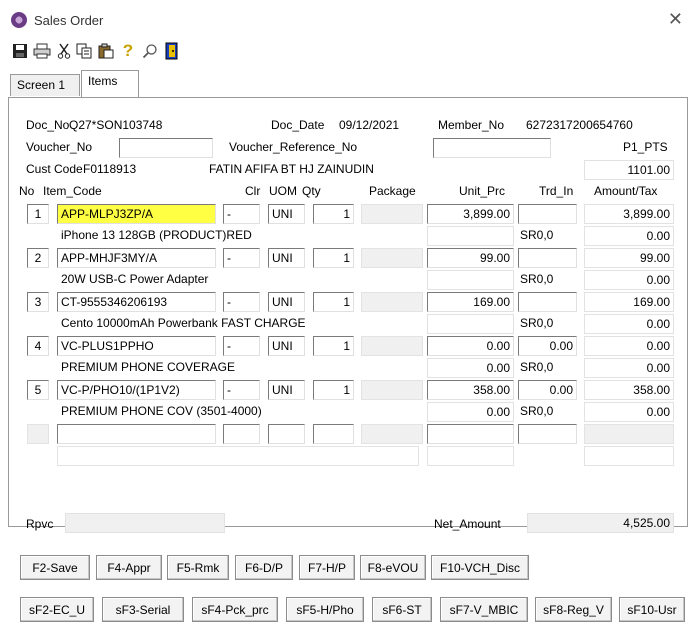  What do you see at coordinates (393, 567) in the screenshot?
I see `f8-evou-button: F8-eVOU` at bounding box center [393, 567].